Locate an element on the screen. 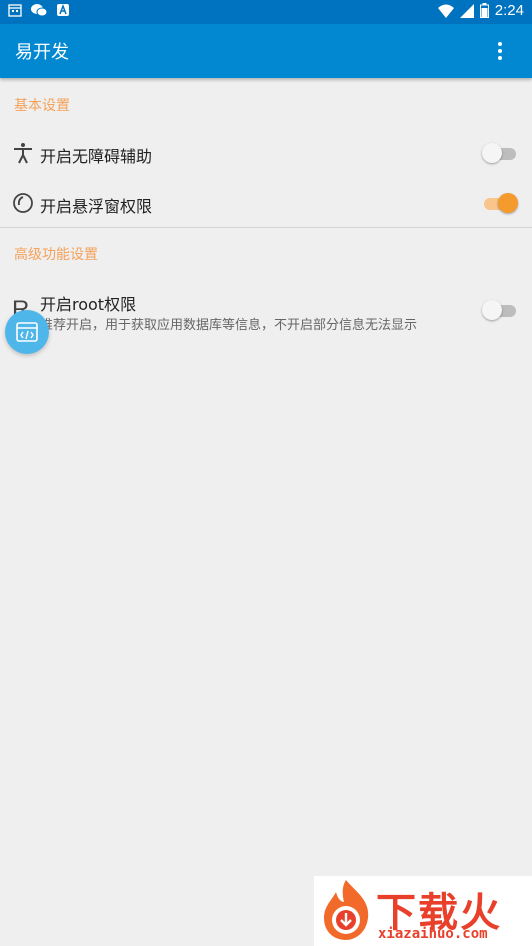 The width and height of the screenshot is (532, 946). floating-window-toggle is located at coordinates (500, 203).